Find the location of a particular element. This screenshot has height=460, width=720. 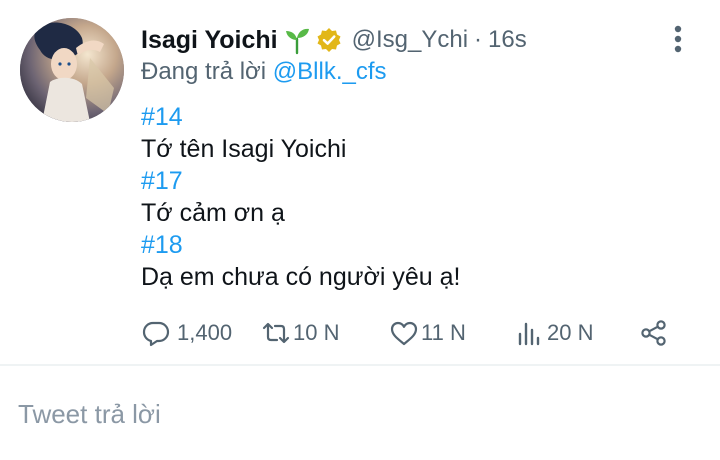

share-button is located at coordinates (654, 333).